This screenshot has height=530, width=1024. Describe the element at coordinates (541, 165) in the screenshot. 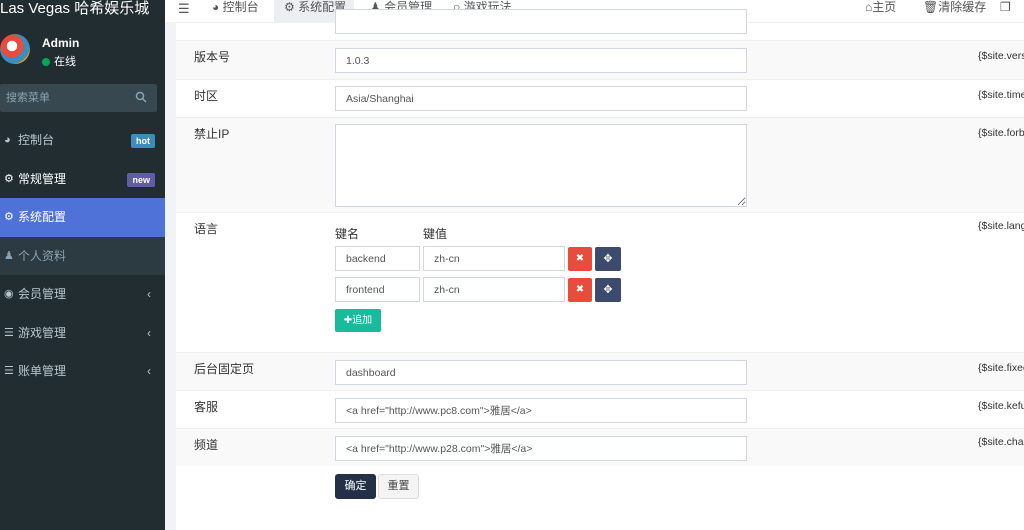

I see `forbiddenip-textarea` at that location.